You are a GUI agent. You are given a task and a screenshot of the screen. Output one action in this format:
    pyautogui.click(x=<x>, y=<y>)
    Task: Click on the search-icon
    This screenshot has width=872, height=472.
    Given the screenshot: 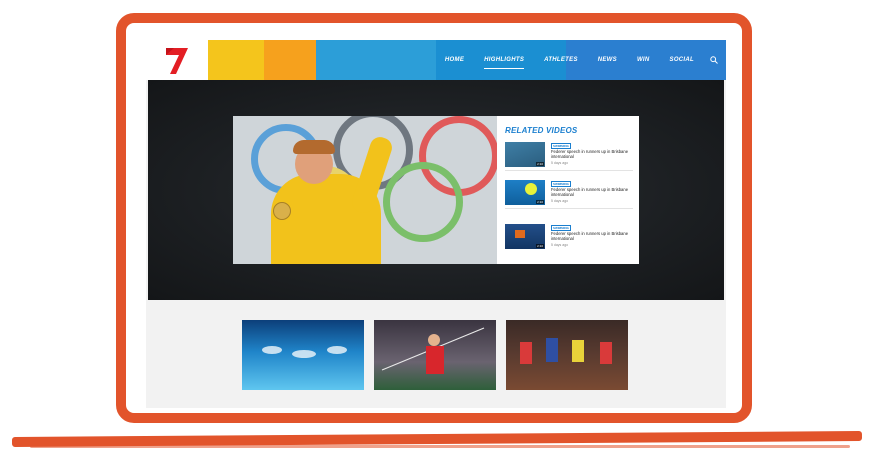 What is the action you would take?
    pyautogui.click(x=714, y=60)
    